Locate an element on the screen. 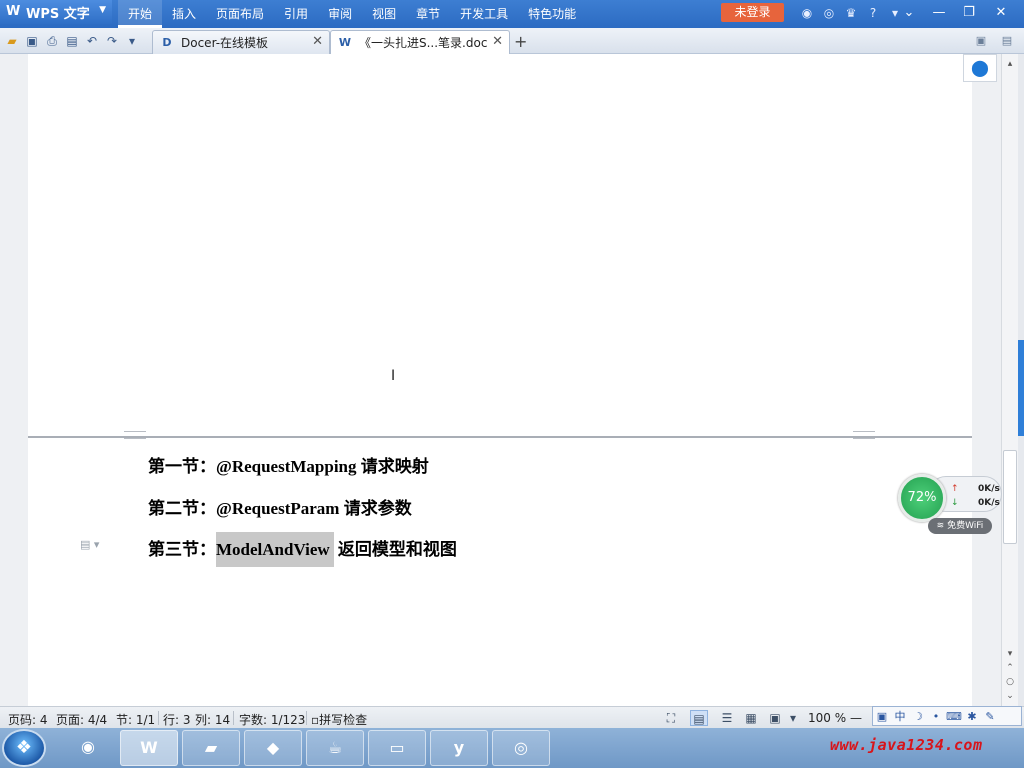 The height and width of the screenshot is (768, 1024). web-view-icon: ▦ is located at coordinates (751, 718).